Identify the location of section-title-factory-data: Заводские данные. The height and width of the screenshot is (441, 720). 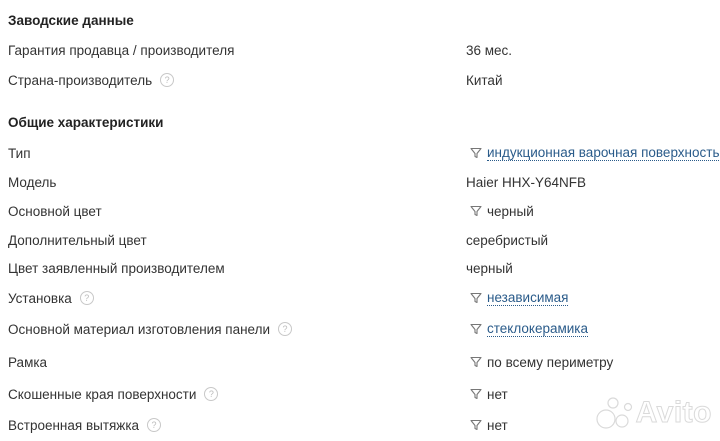
(71, 20).